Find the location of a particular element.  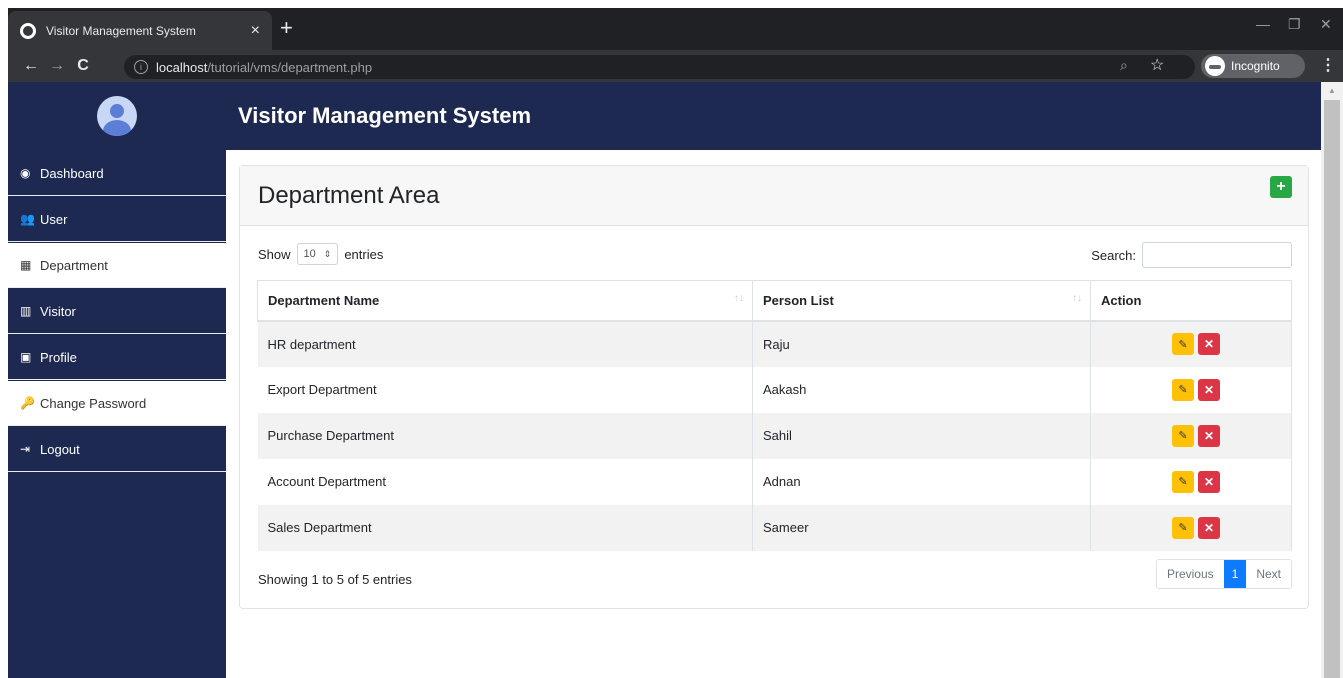

table-info: Showing 1 to 5 of 5 entries is located at coordinates (335, 579).